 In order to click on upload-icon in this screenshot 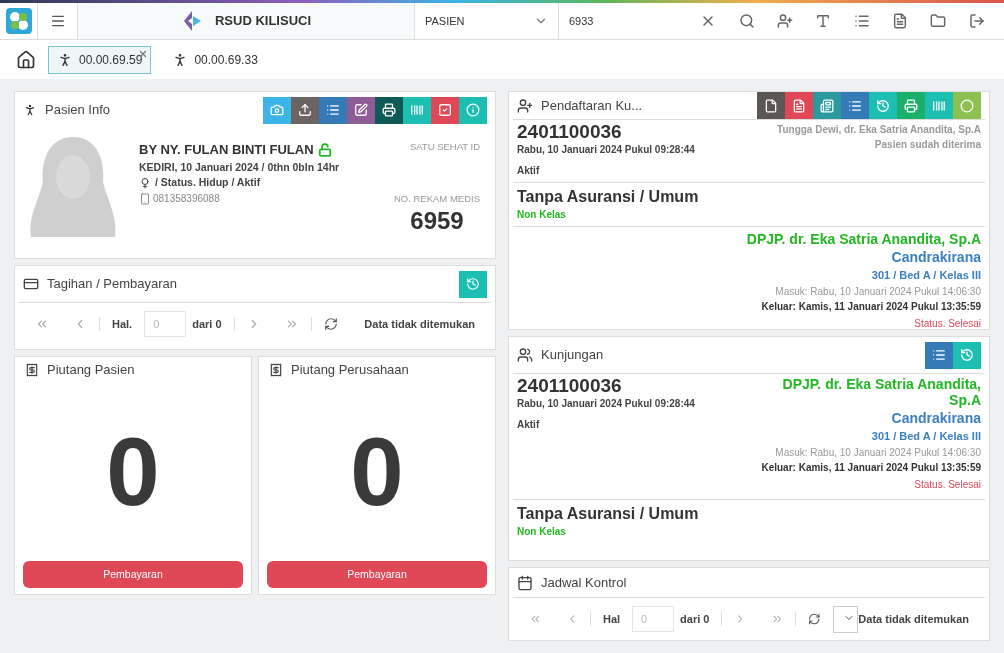, I will do `click(305, 110)`.